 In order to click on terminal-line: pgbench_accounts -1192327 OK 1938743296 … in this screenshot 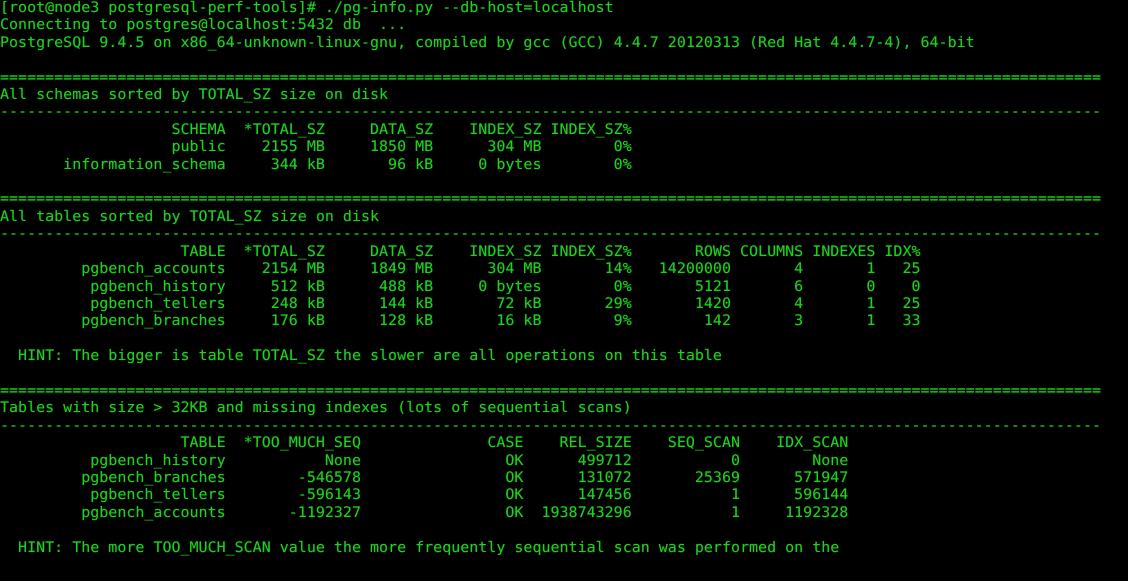, I will do `click(424, 512)`.